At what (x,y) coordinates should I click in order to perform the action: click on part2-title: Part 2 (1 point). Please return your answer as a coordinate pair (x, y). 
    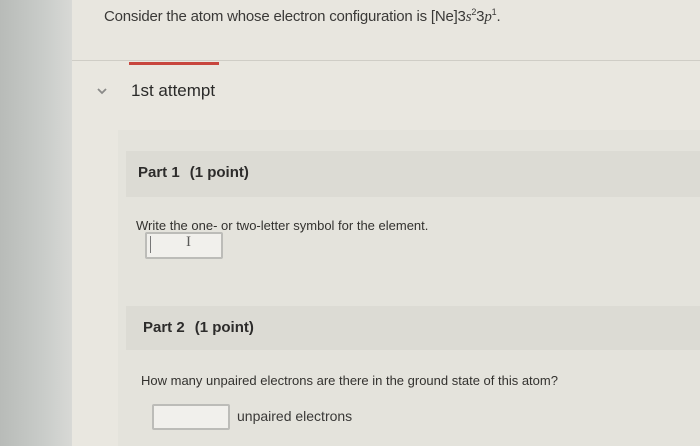
    Looking at the image, I should click on (198, 327).